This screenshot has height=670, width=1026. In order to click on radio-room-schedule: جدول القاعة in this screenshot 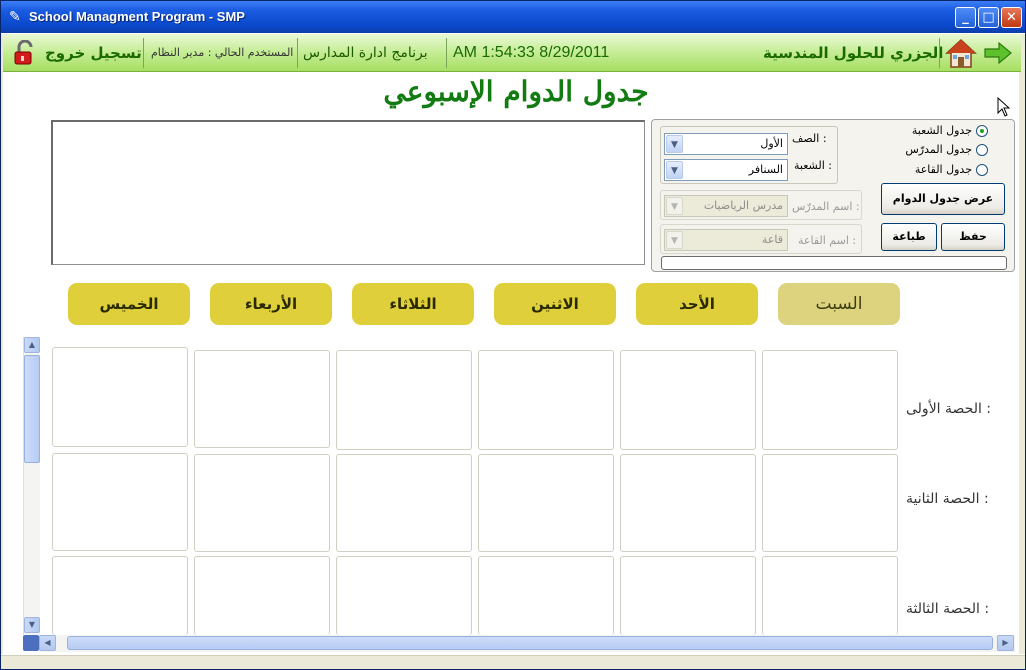, I will do `click(946, 170)`.